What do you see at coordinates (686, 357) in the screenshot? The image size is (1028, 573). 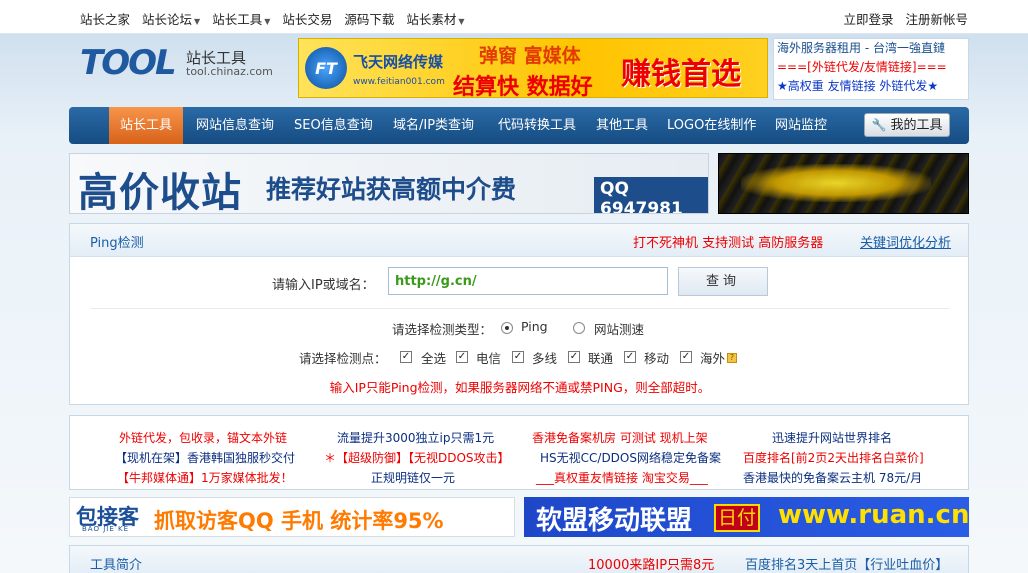 I see `checkbox-overseas: ✓` at bounding box center [686, 357].